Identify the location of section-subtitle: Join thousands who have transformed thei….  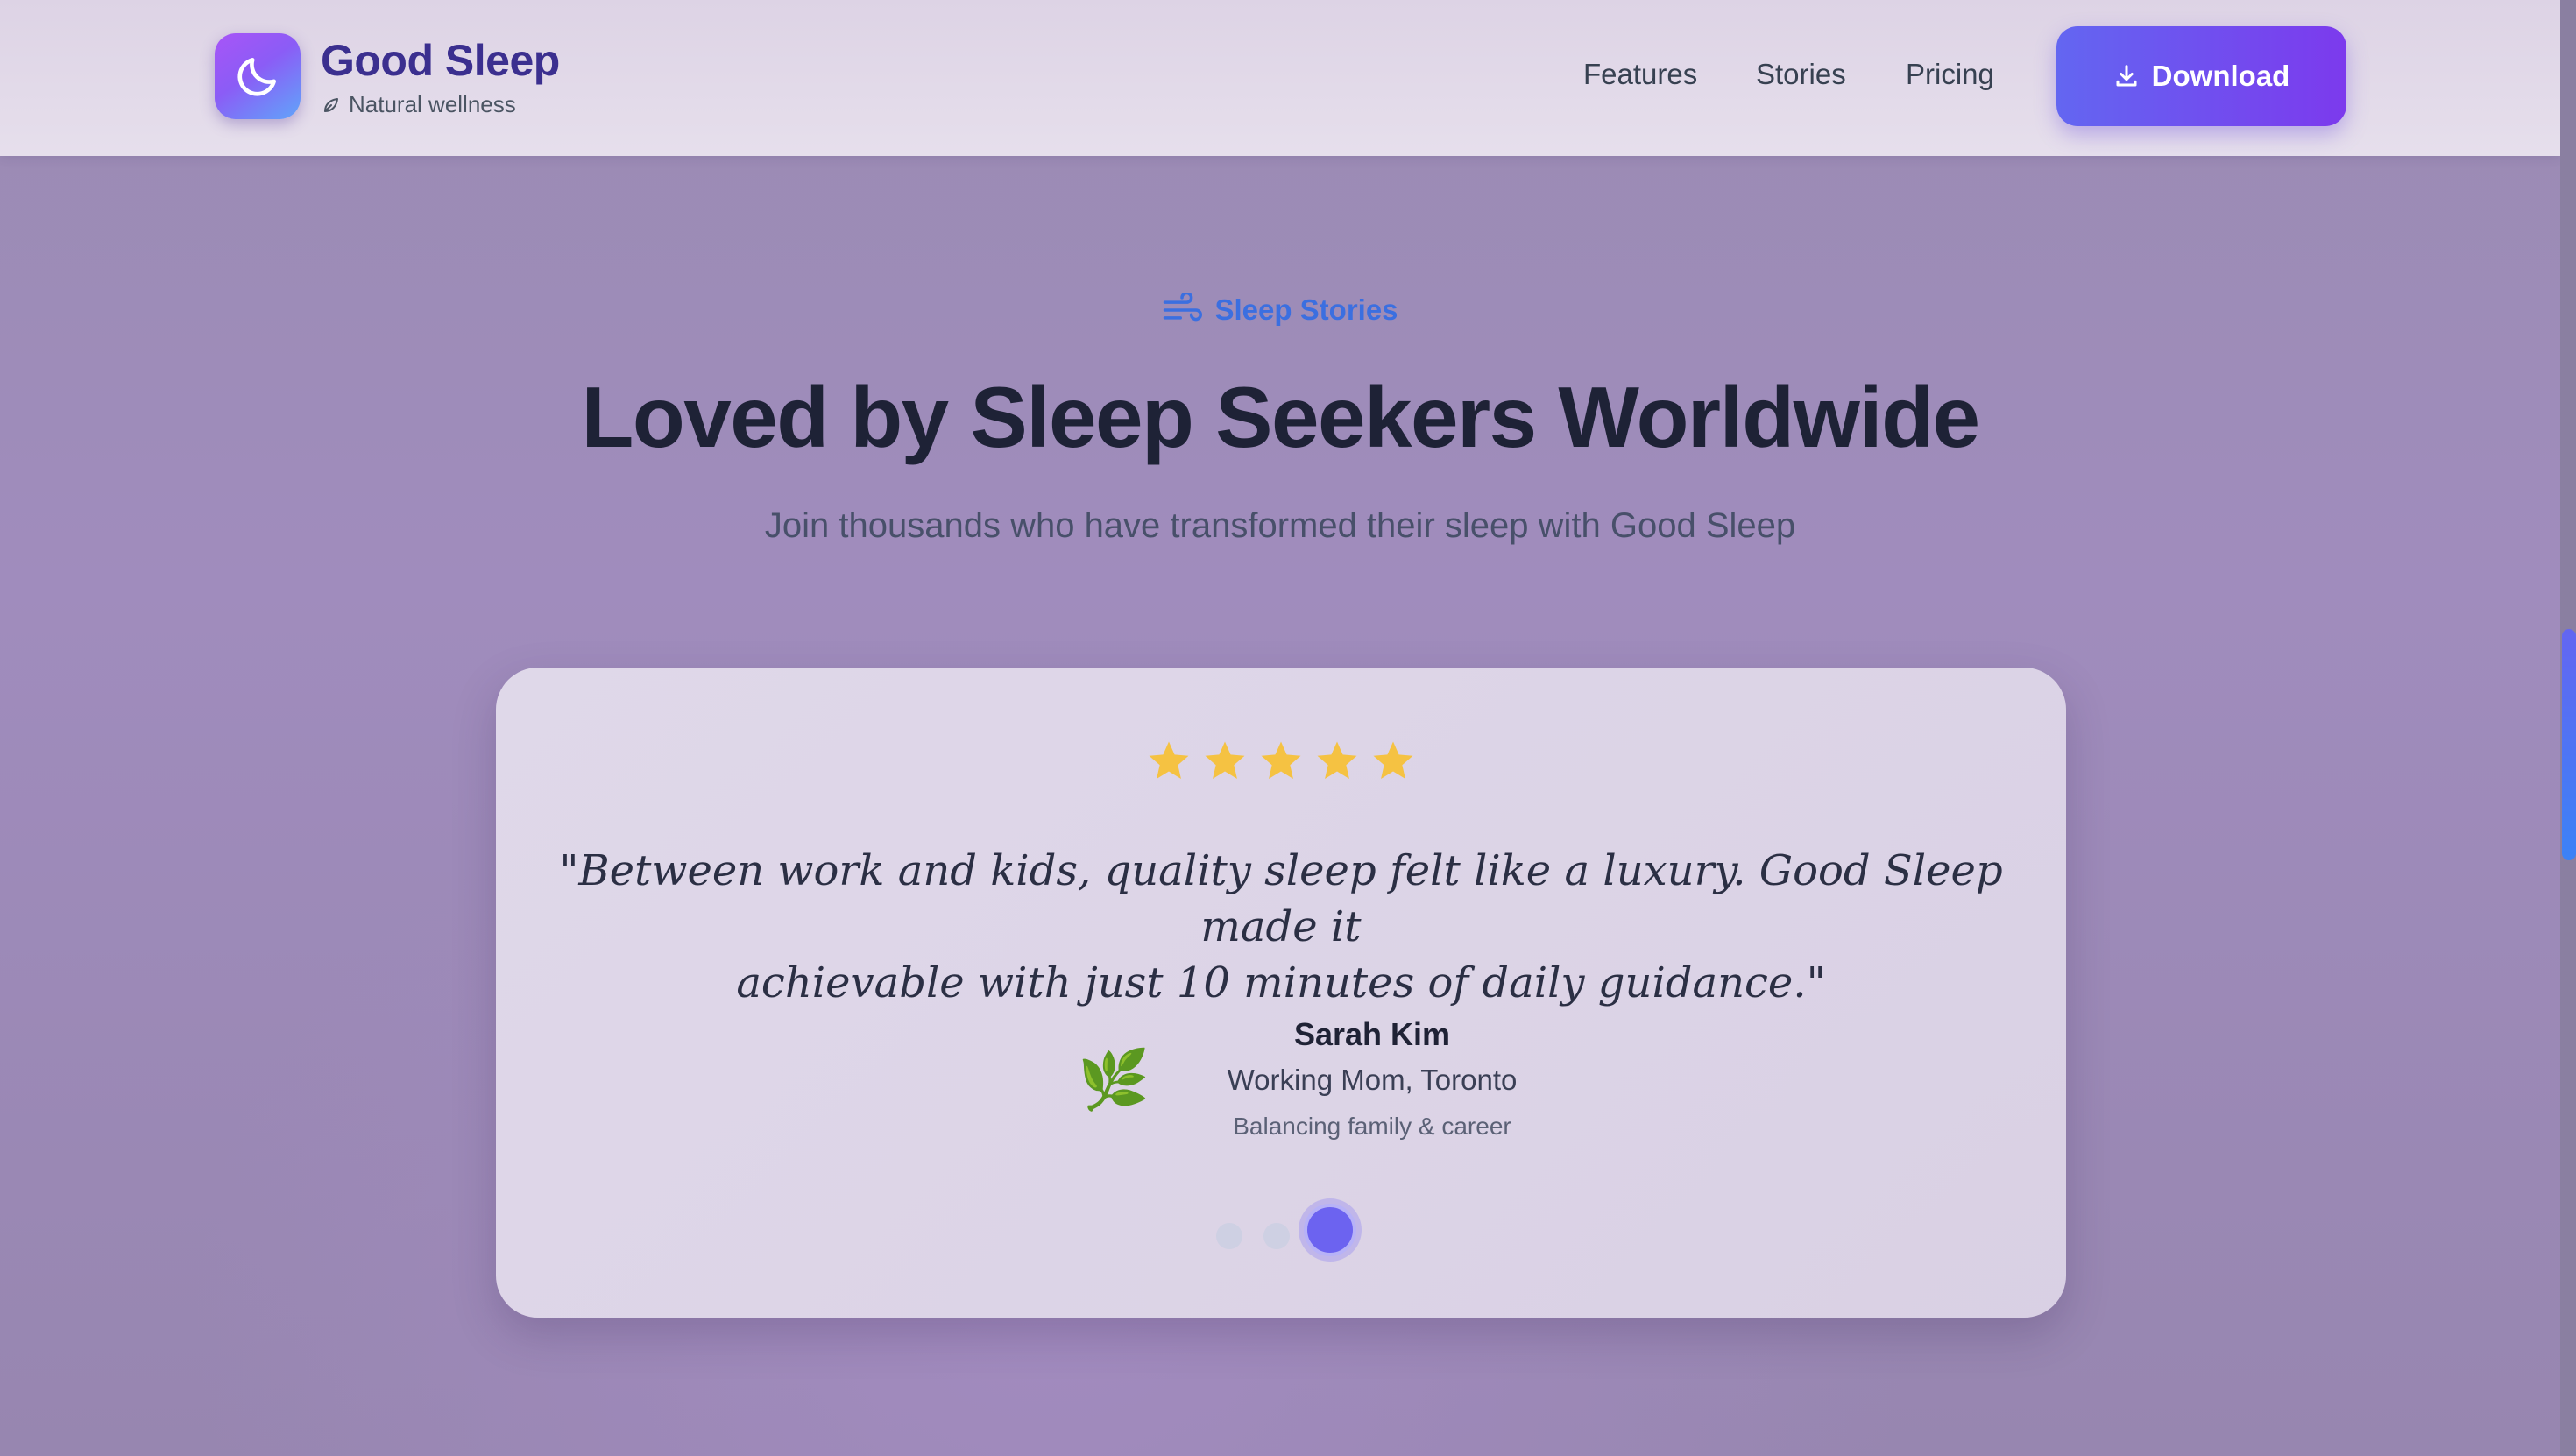
(1280, 525).